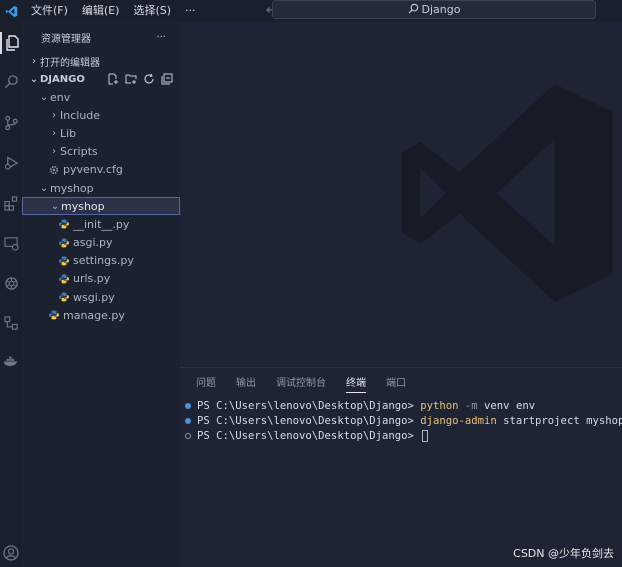 This screenshot has height=567, width=622. I want to click on tree-item: wsgi.py, so click(101, 297).